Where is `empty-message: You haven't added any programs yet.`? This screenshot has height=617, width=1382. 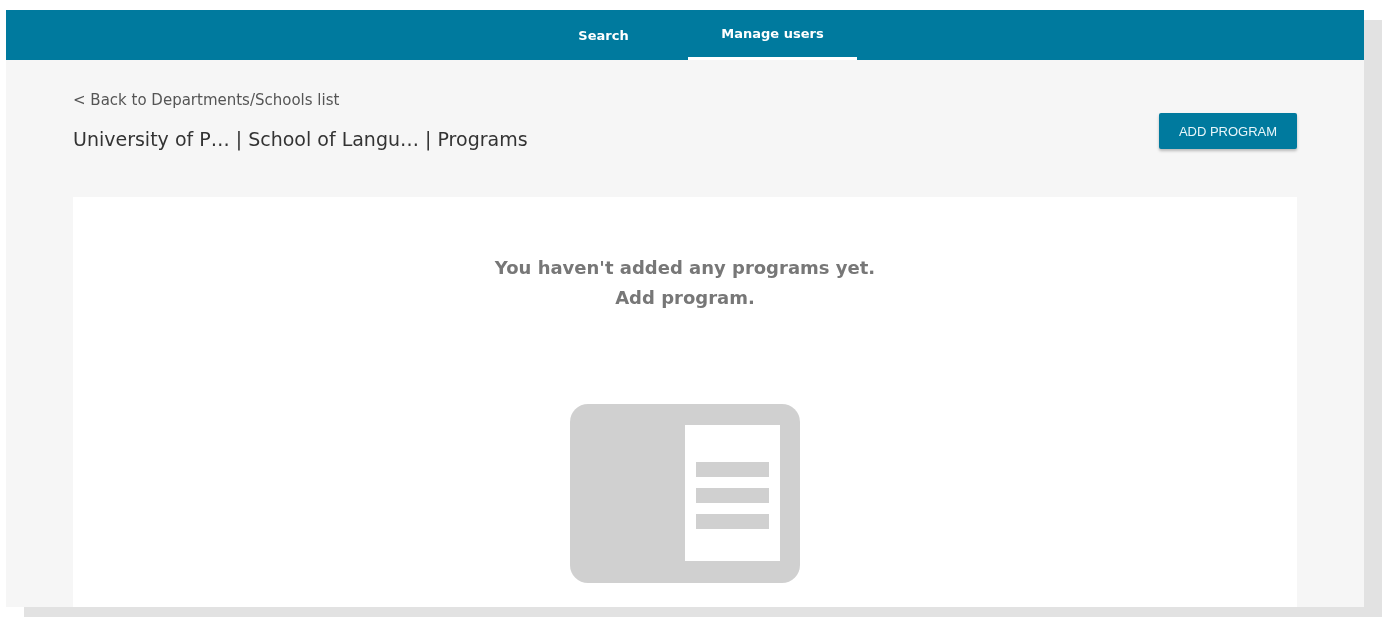 empty-message: You haven't added any programs yet. is located at coordinates (685, 268).